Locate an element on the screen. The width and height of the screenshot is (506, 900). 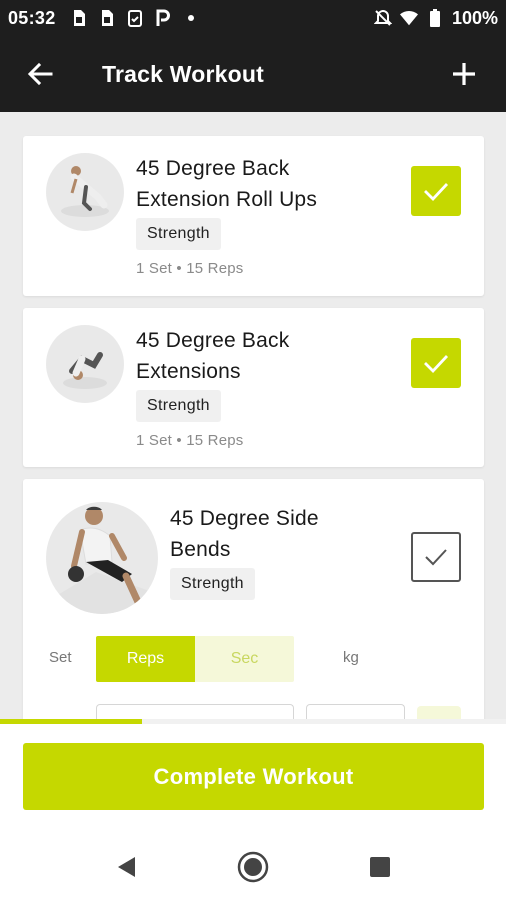
app-bar: Track Workout is located at coordinates (253, 74).